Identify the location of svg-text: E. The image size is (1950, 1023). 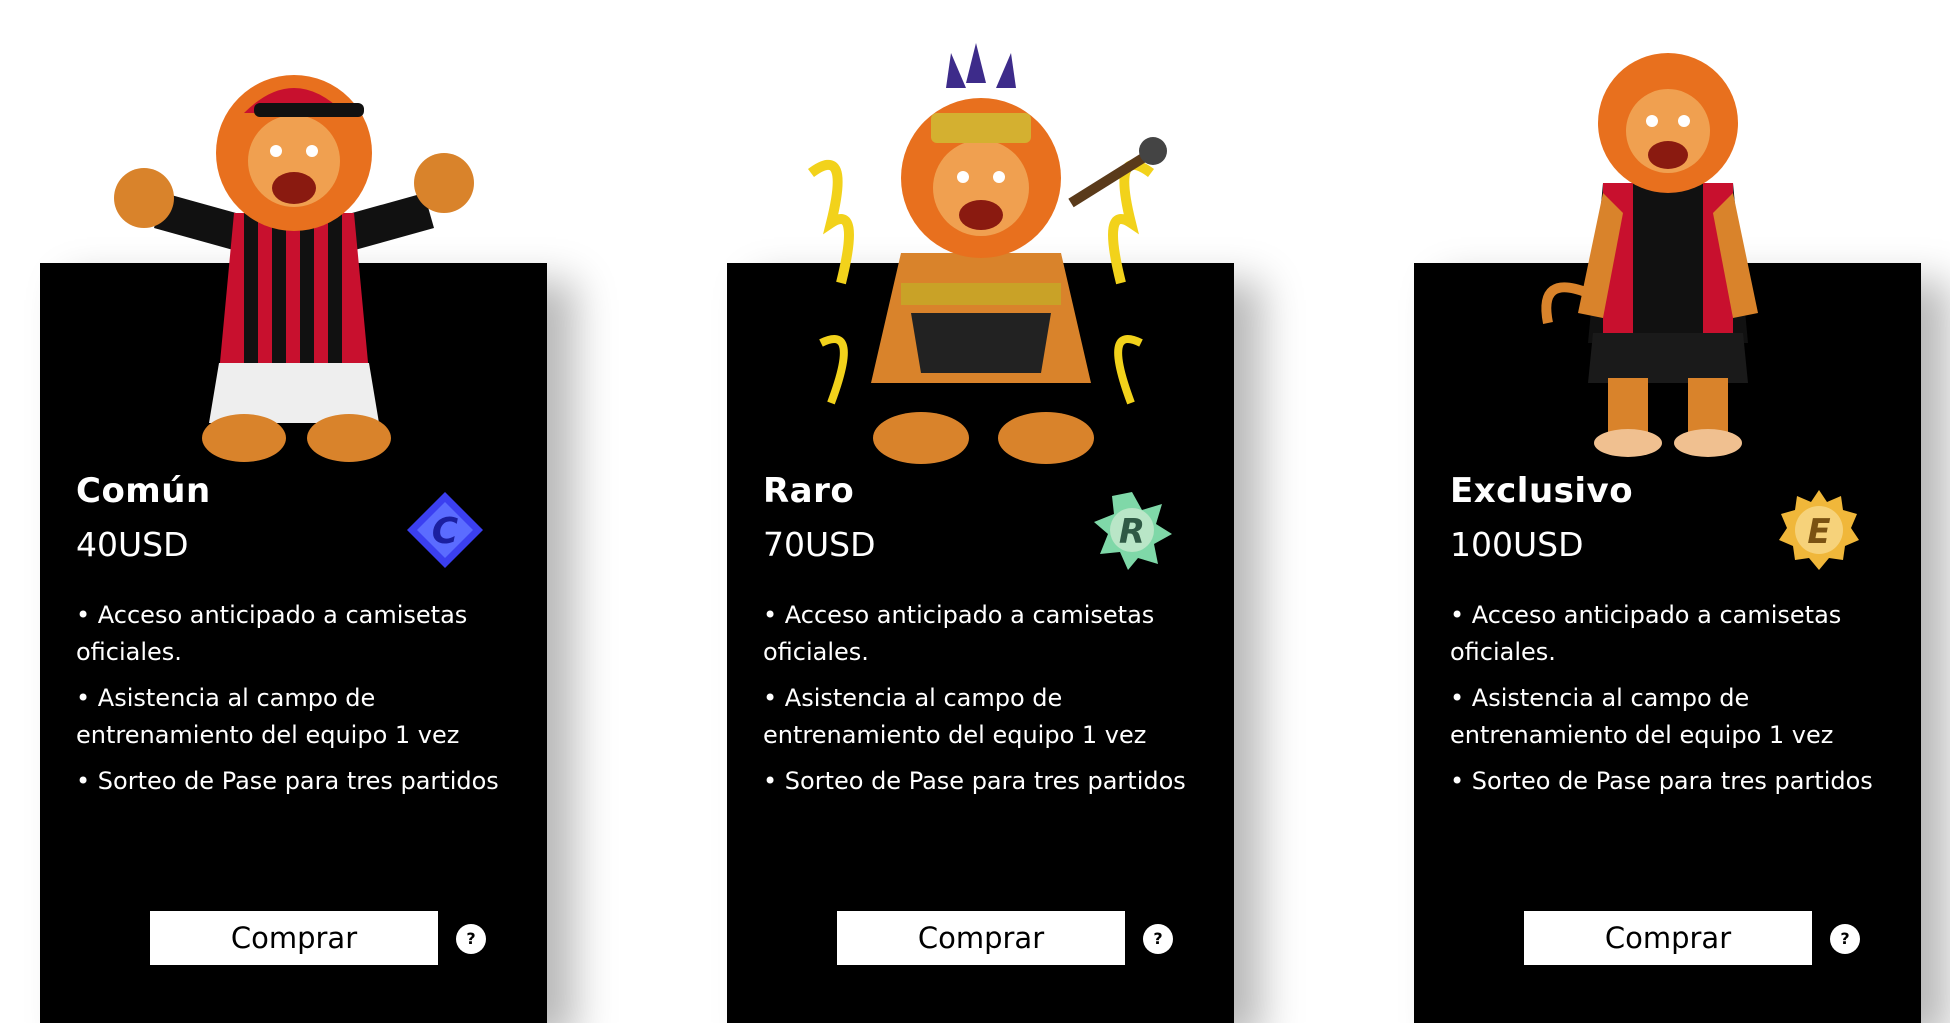
(1818, 532).